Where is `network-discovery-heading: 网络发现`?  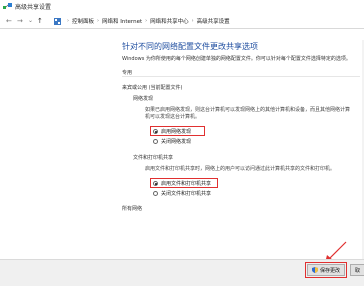
network-discovery-heading: 网络发现 is located at coordinates (143, 99).